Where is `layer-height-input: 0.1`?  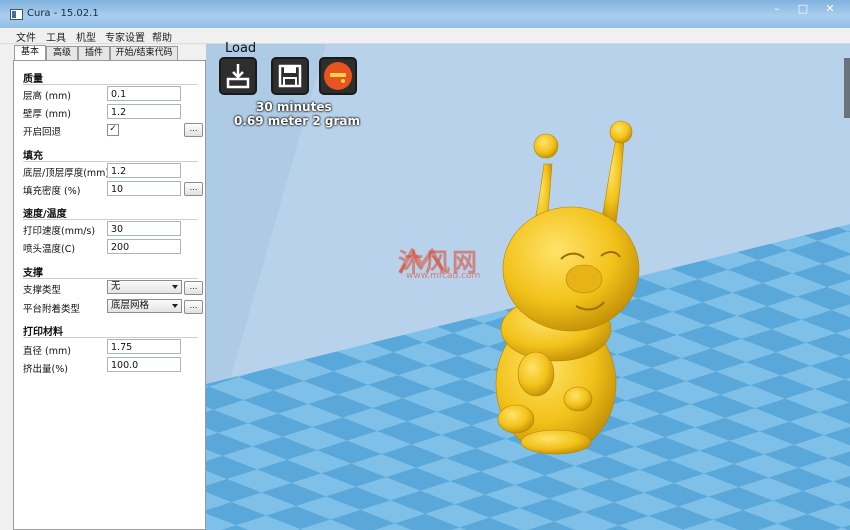
layer-height-input: 0.1 is located at coordinates (144, 93).